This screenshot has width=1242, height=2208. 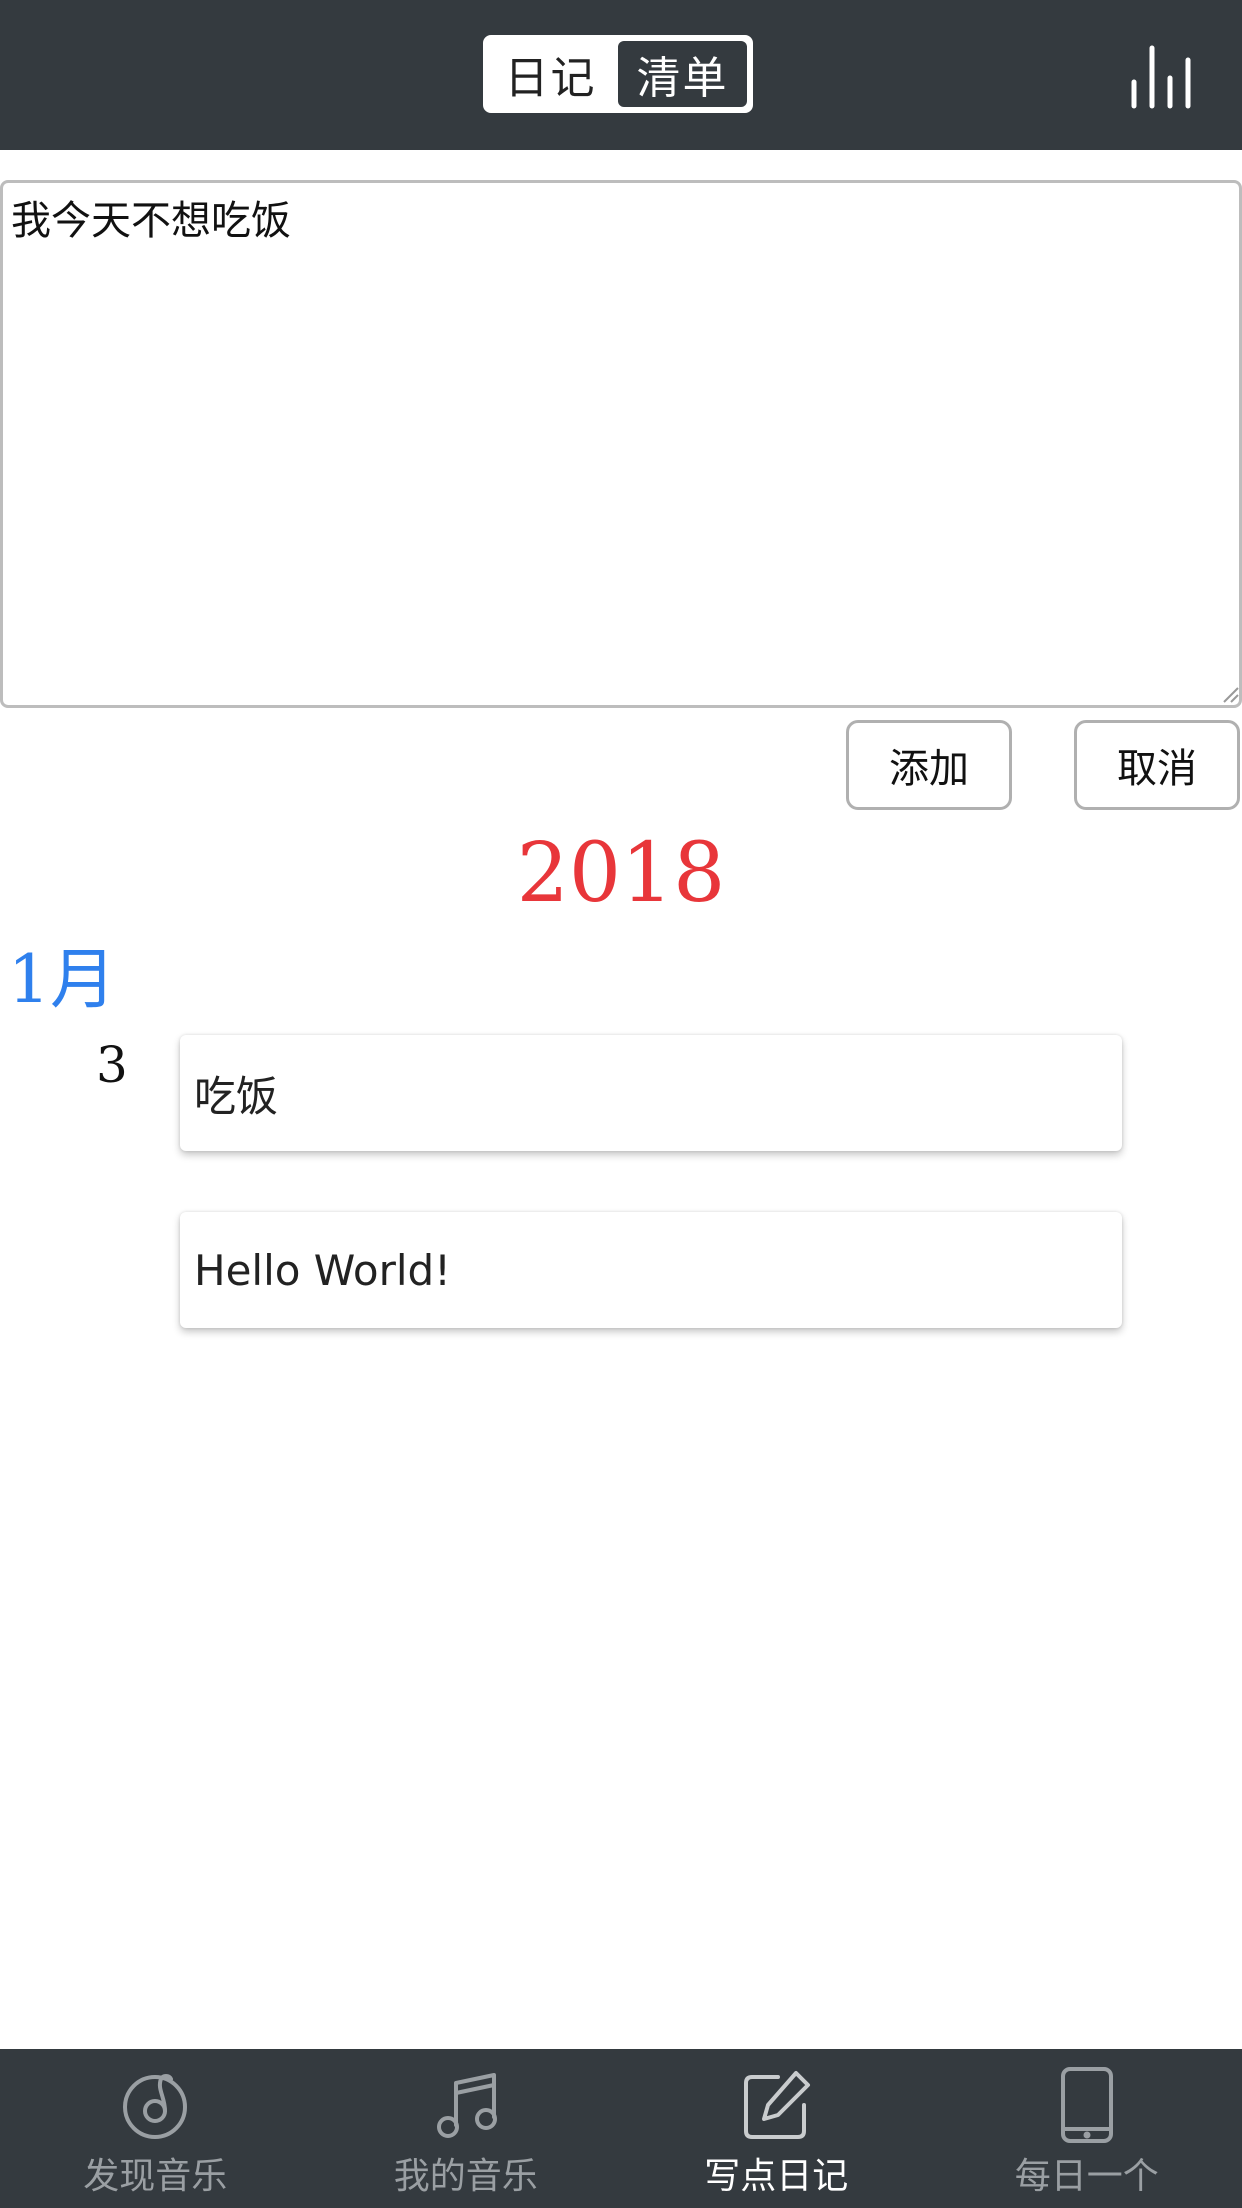 I want to click on mode-switch: 日记 清单, so click(x=618, y=74).